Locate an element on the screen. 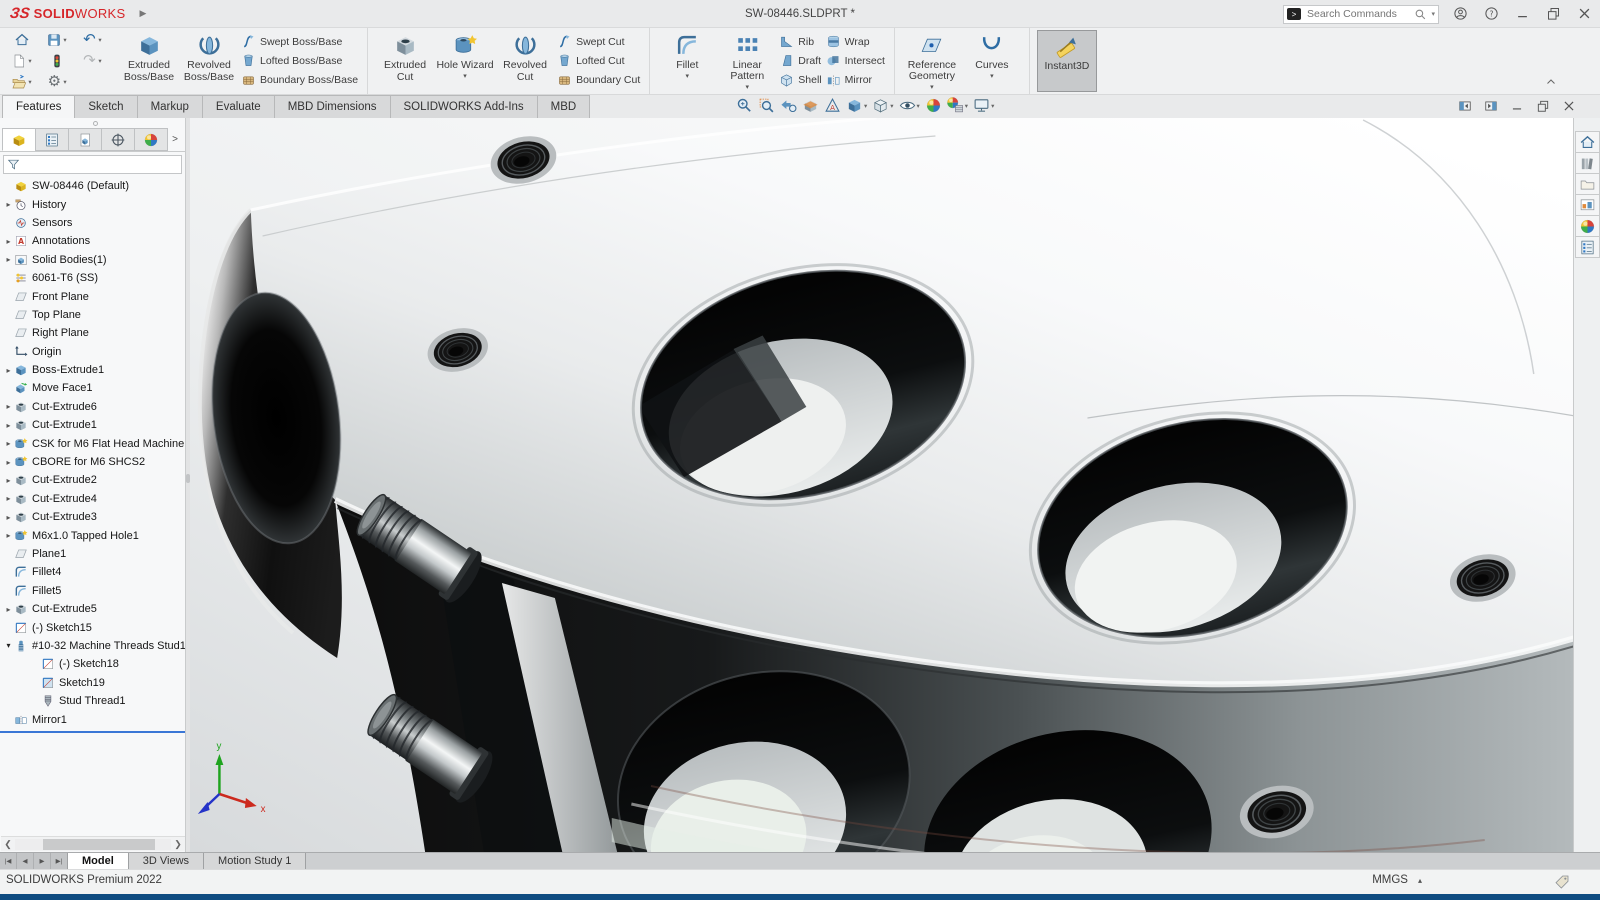 This screenshot has height=900, width=1600. help-button is located at coordinates (1491, 14).